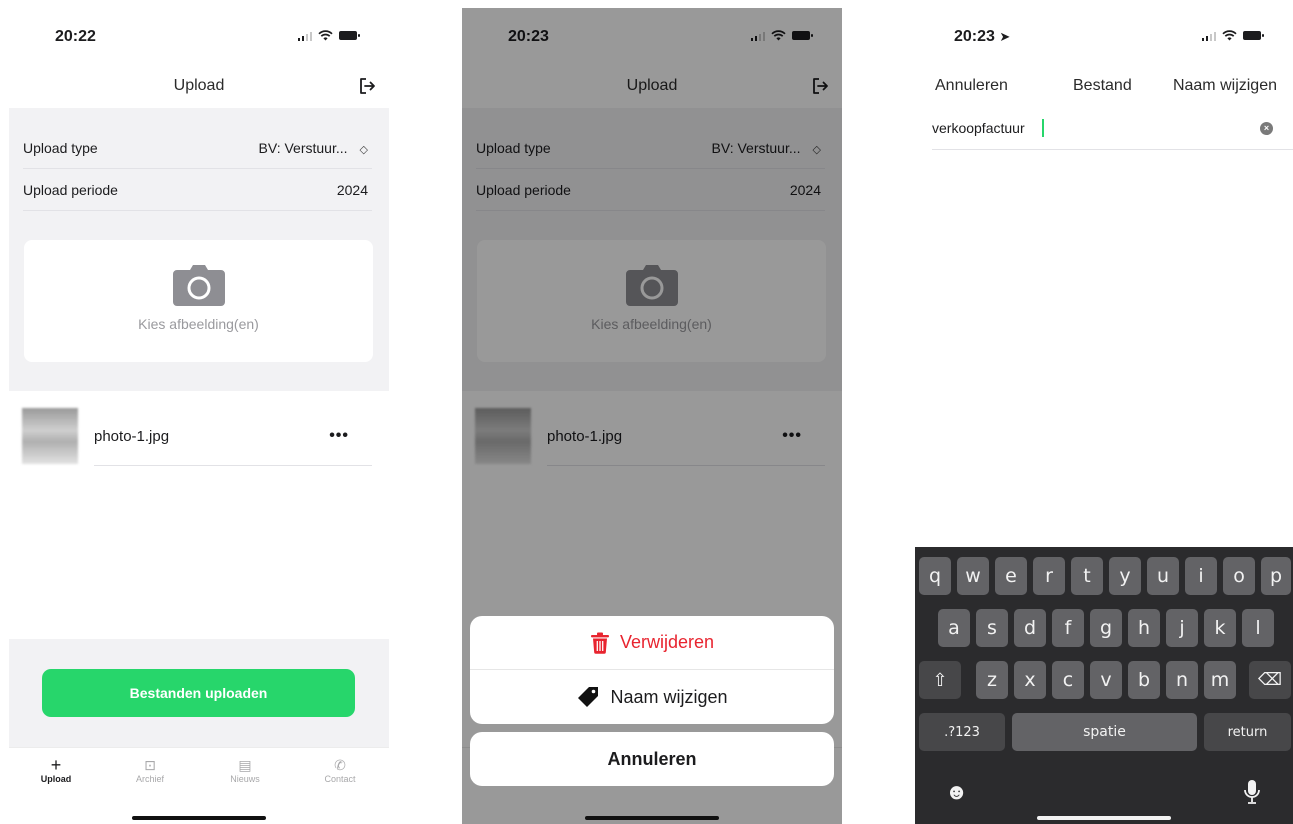 The width and height of the screenshot is (1293, 824). Describe the element at coordinates (667, 642) in the screenshot. I see `delete-label: Verwijderen` at that location.